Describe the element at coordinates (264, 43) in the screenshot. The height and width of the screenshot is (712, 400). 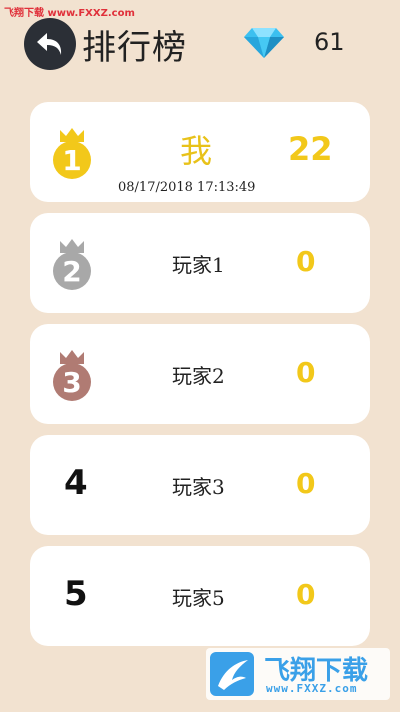
I see `diamond-icon` at that location.